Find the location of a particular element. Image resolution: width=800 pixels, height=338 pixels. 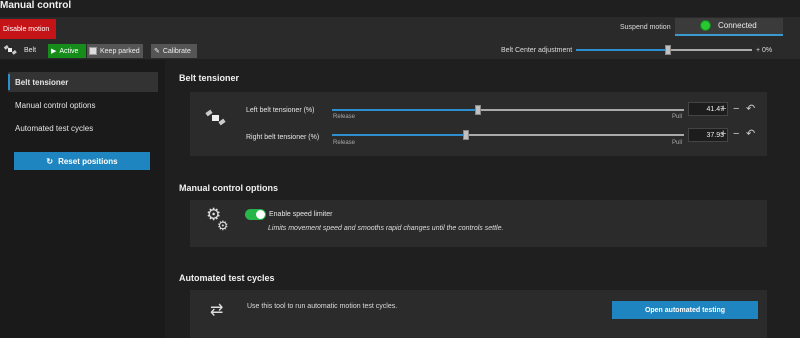

speed-limiter-label: Enable speed limiter is located at coordinates (301, 214).